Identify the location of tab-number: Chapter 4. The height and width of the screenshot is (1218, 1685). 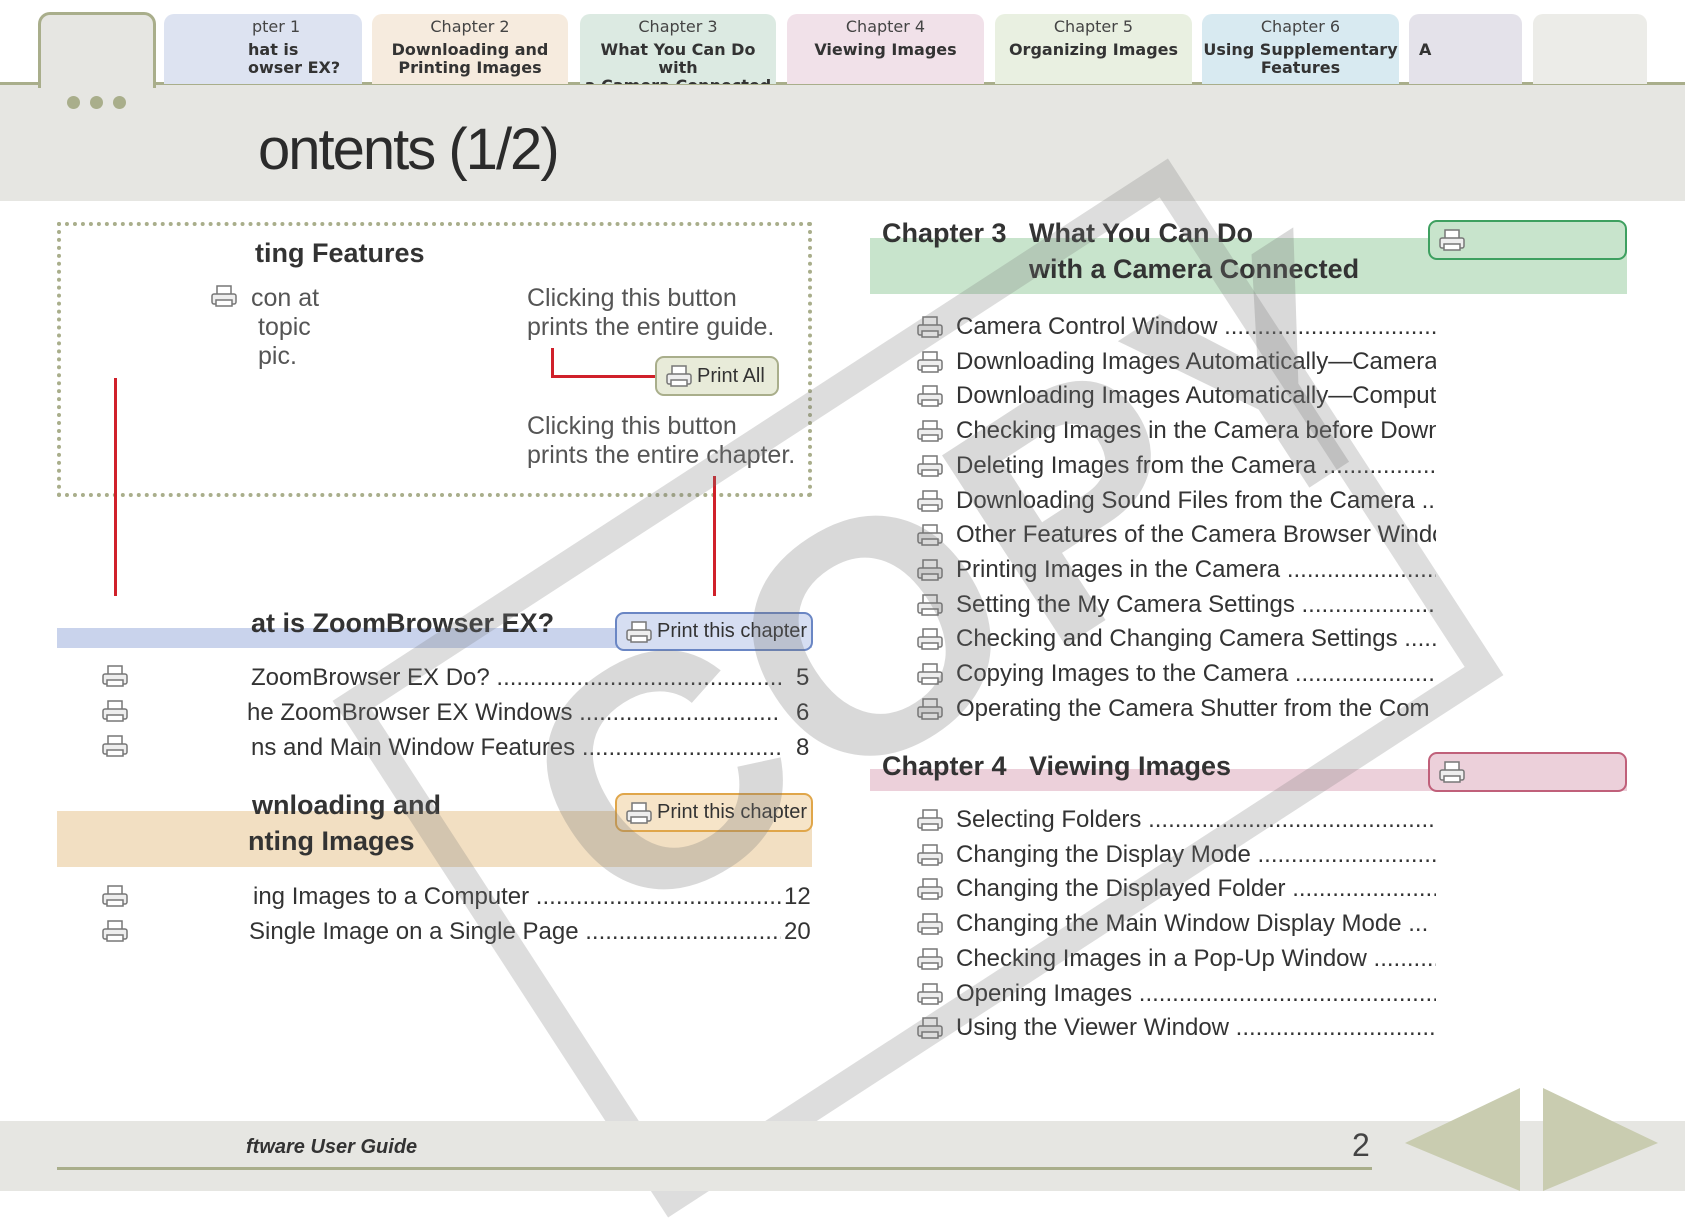
(885, 26).